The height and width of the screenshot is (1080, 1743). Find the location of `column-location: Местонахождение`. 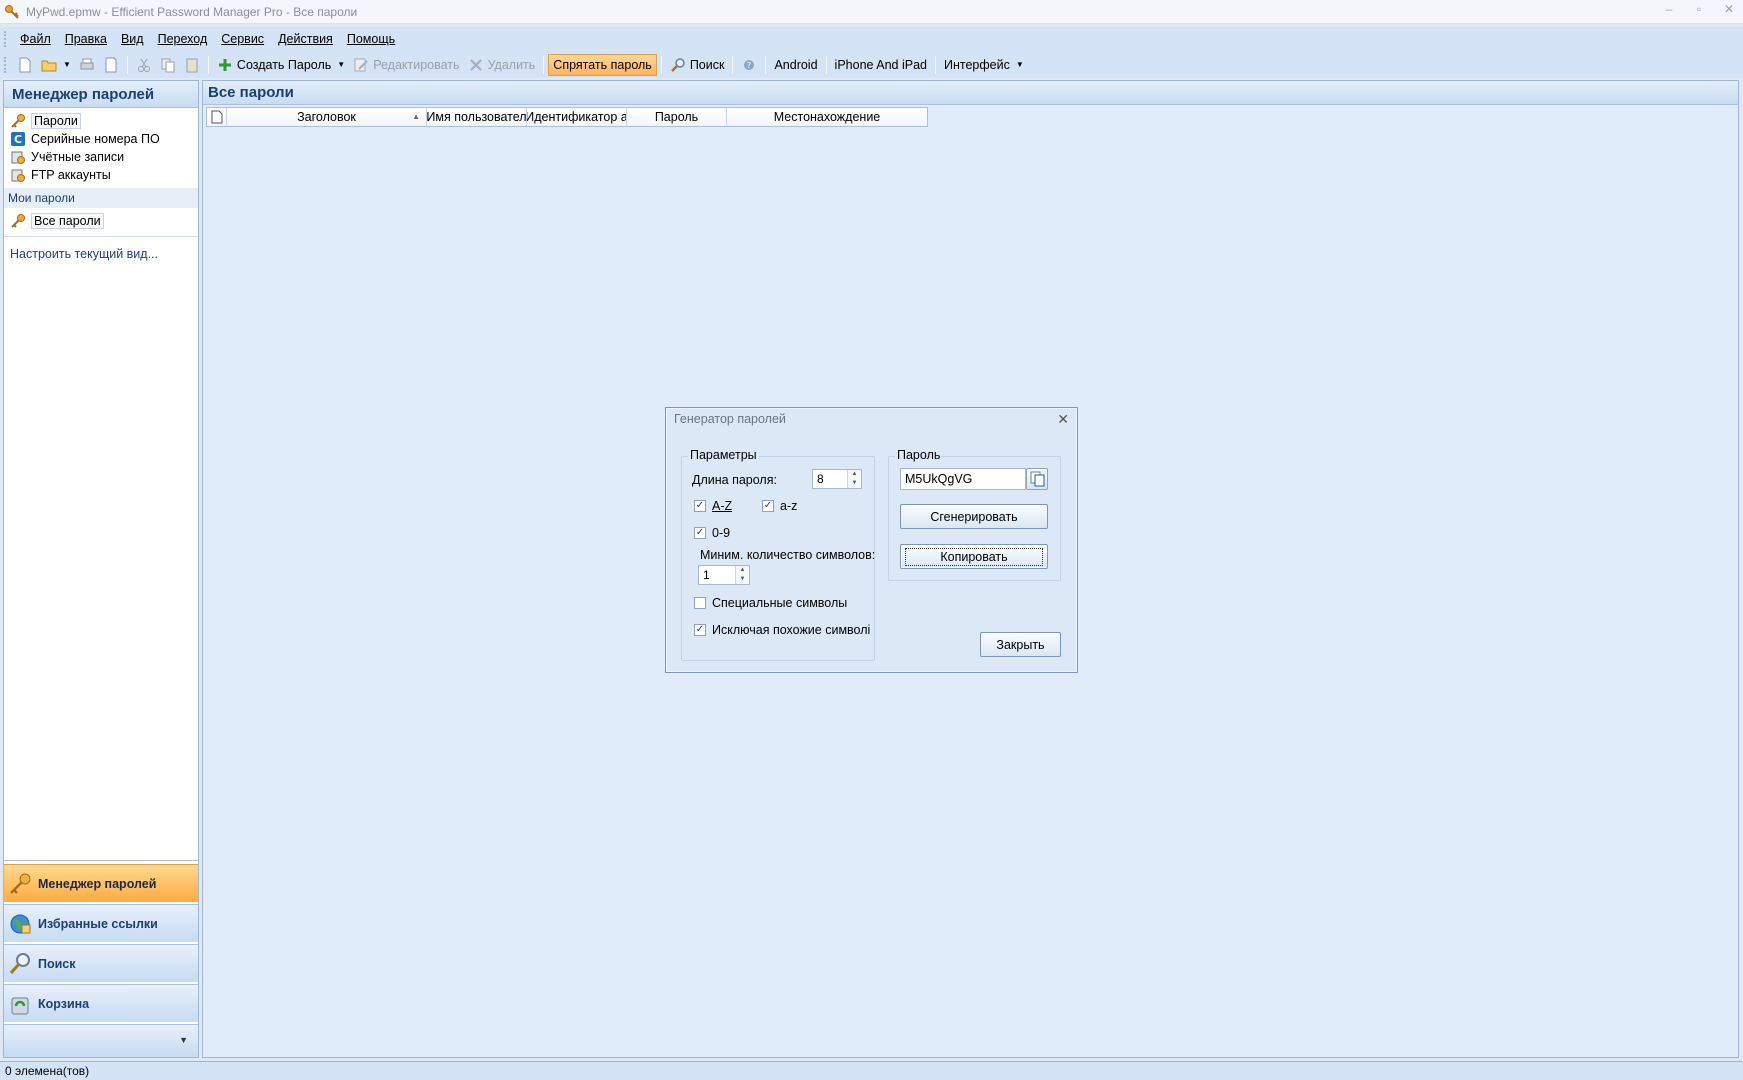

column-location: Местонахождение is located at coordinates (827, 117).